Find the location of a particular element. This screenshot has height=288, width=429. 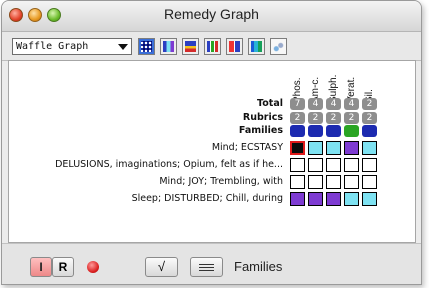

remedy-header-sil: Sil. is located at coordinates (369, 82).